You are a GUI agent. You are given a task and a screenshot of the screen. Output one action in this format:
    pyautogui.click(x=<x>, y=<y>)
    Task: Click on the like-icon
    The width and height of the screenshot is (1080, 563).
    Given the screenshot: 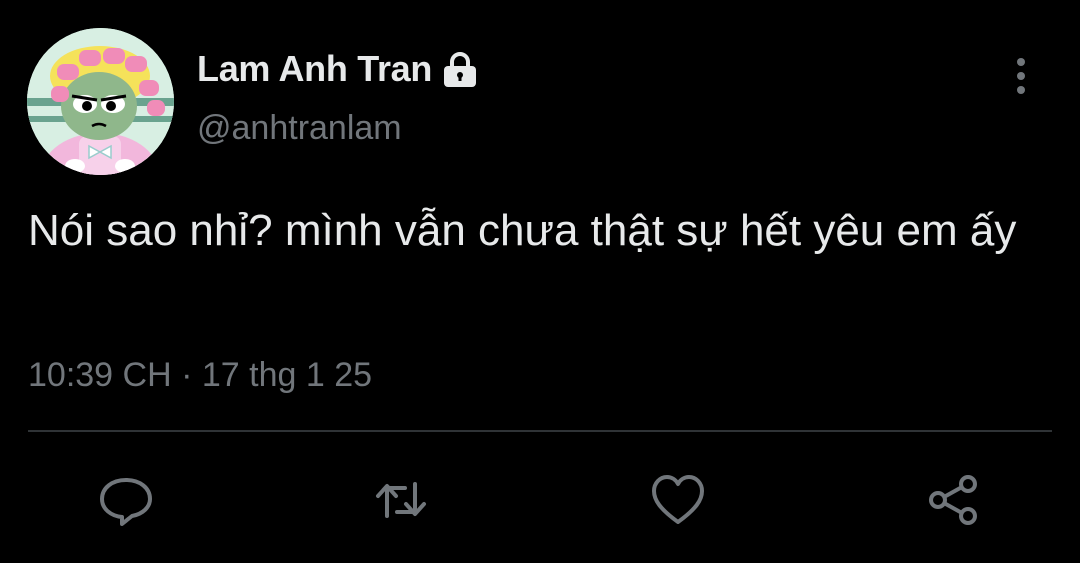 What is the action you would take?
    pyautogui.click(x=678, y=499)
    